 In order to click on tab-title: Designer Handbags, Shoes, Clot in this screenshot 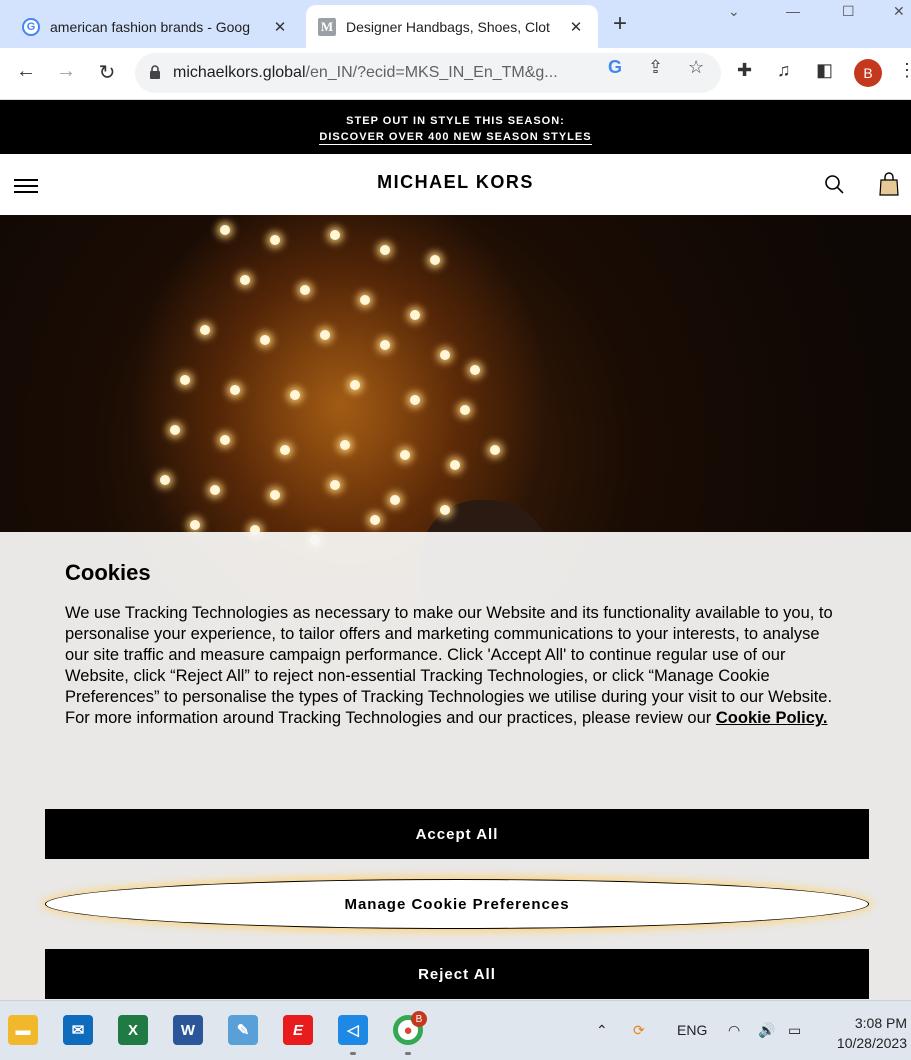, I will do `click(448, 26)`.